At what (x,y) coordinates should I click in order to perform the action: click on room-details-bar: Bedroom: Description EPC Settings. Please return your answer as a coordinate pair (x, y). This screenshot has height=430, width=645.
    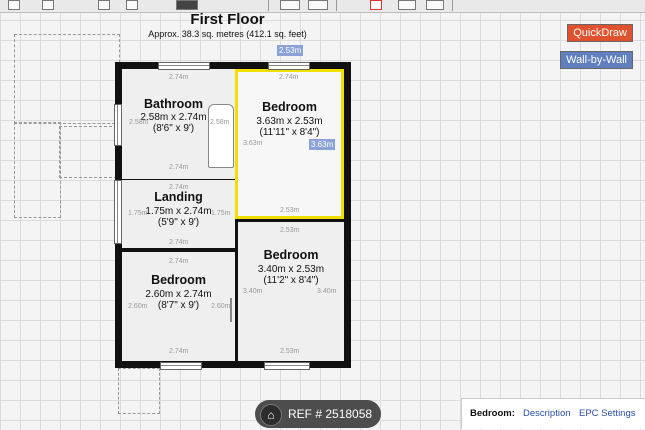
    Looking at the image, I should click on (553, 413).